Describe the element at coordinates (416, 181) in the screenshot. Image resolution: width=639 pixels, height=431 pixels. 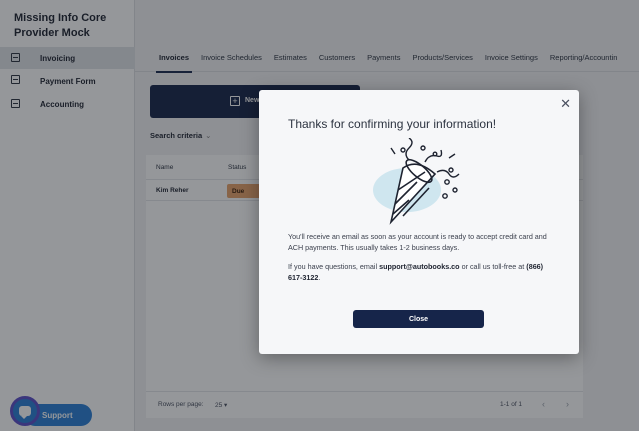
I see `party-popper-icon` at that location.